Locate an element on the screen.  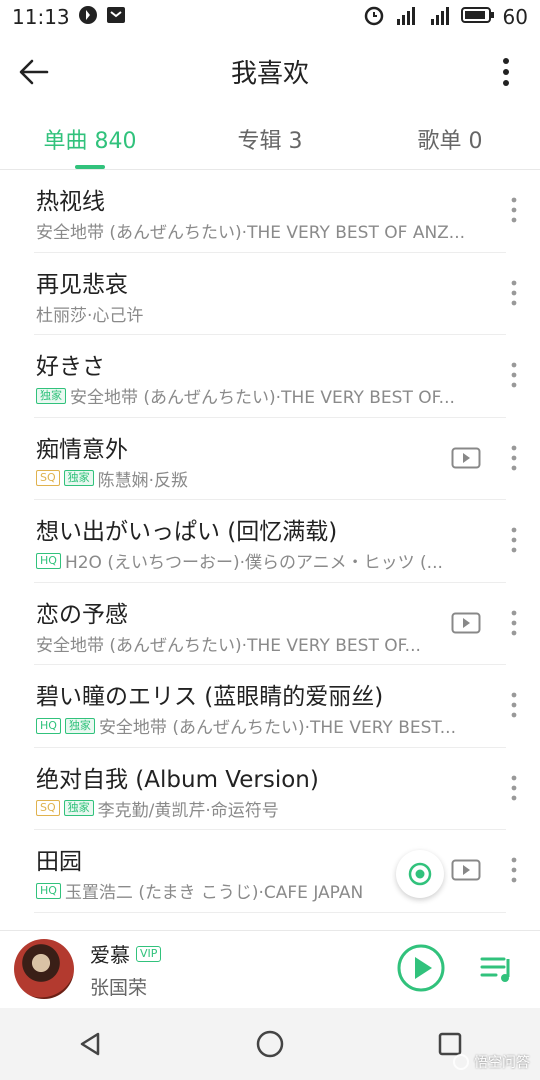
arrow-left-icon is located at coordinates (34, 72).